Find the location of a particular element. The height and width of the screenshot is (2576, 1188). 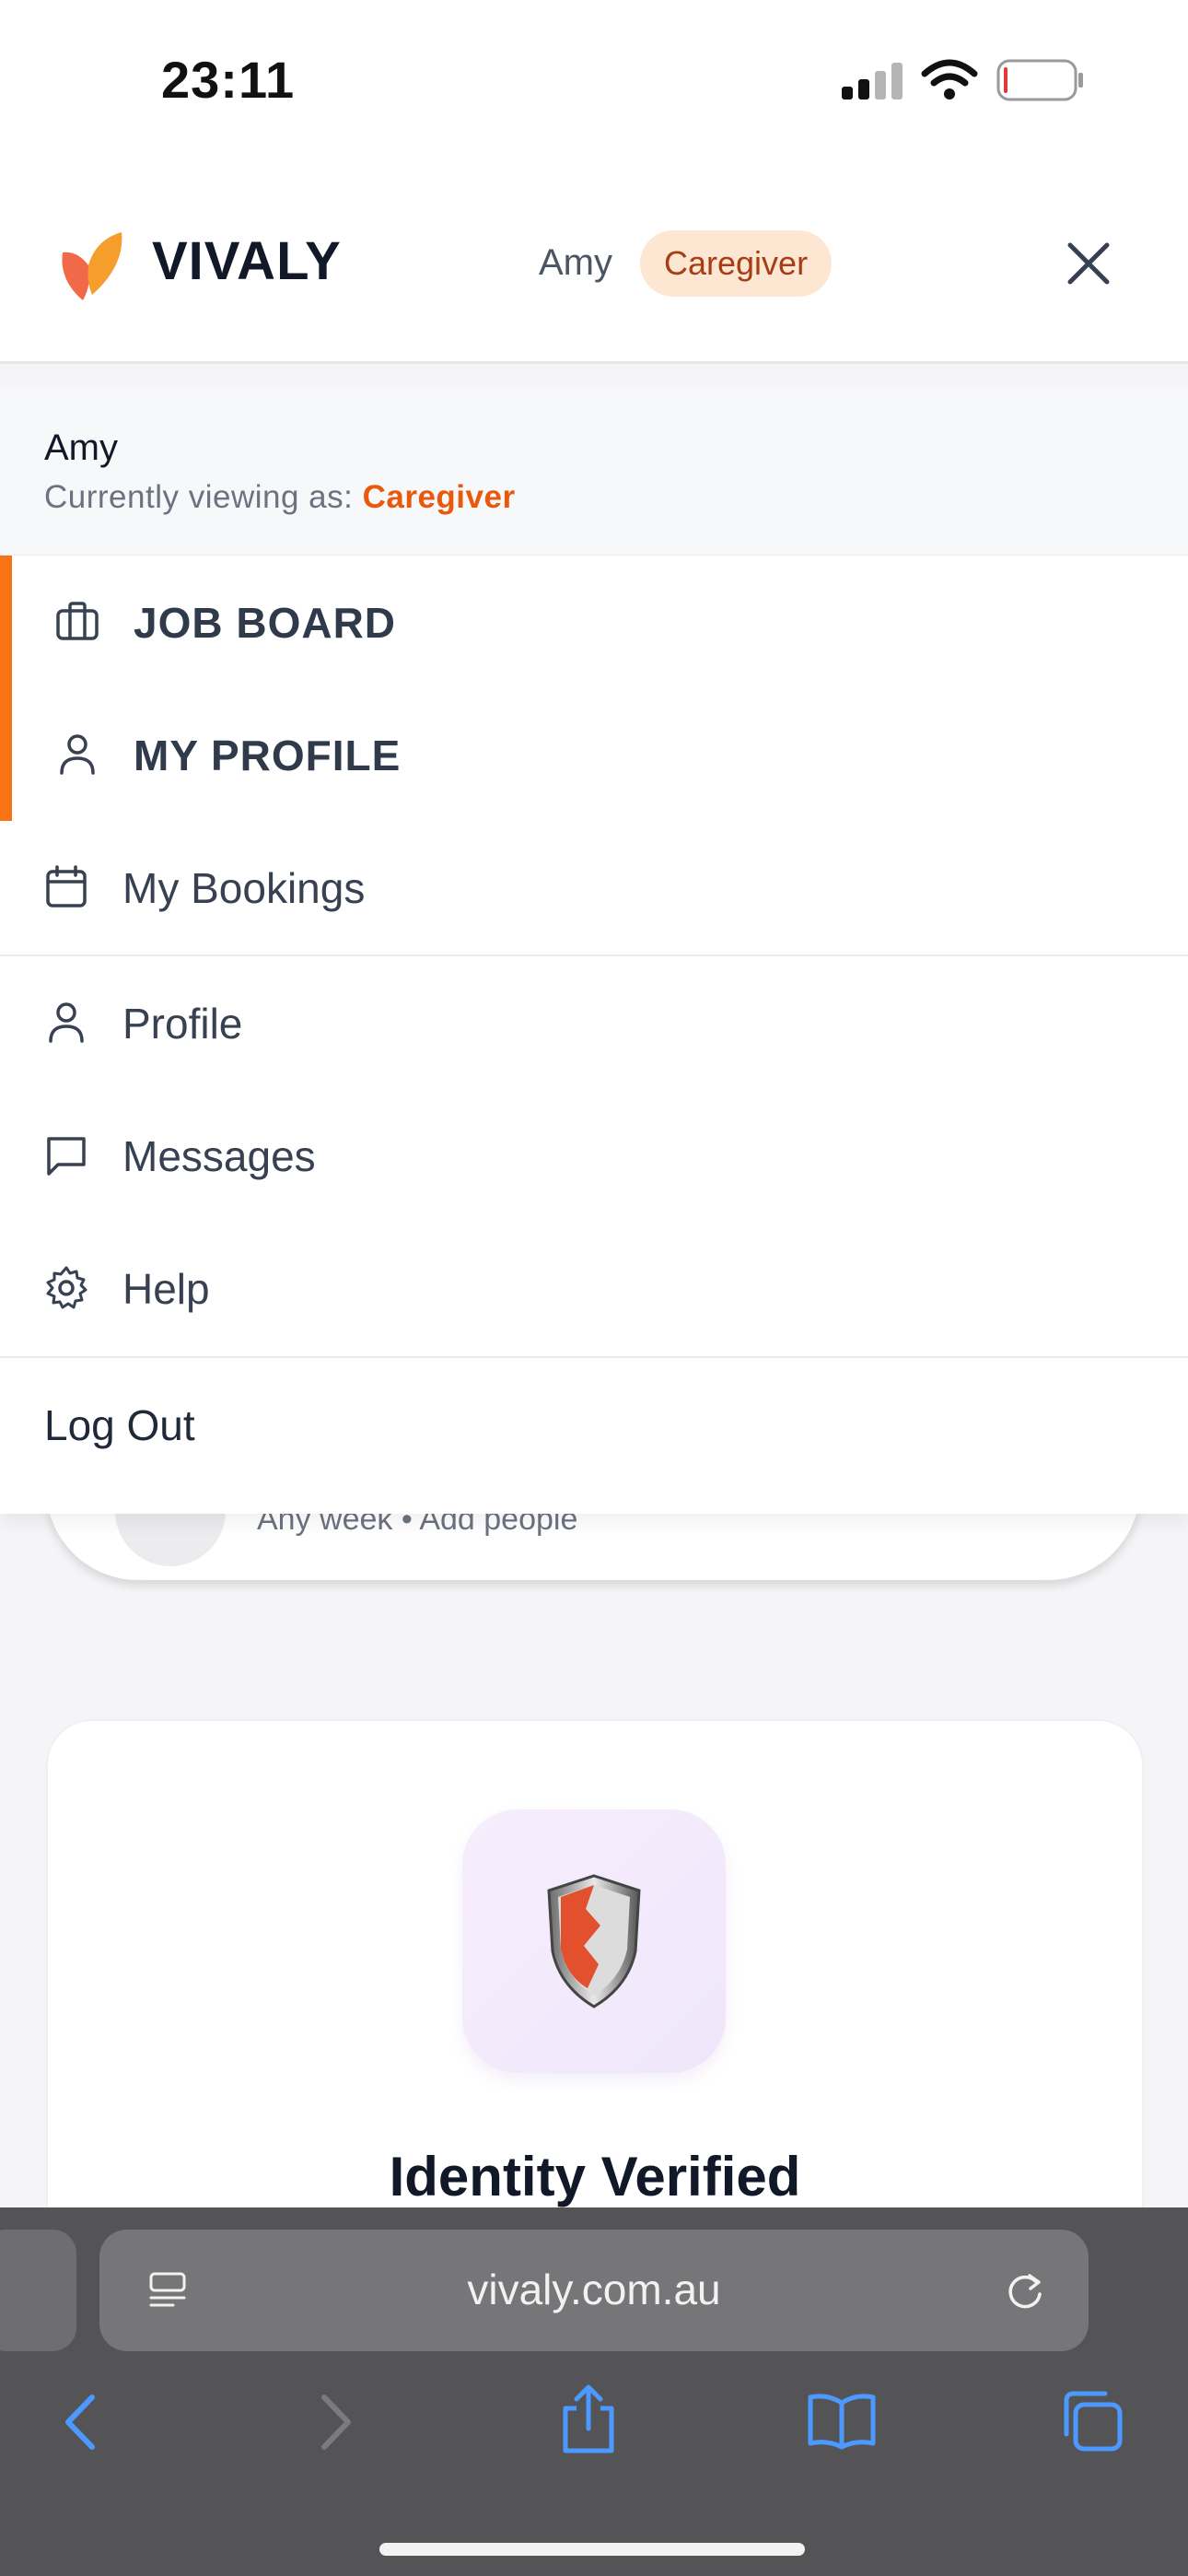

calendar-icon is located at coordinates (66, 886).